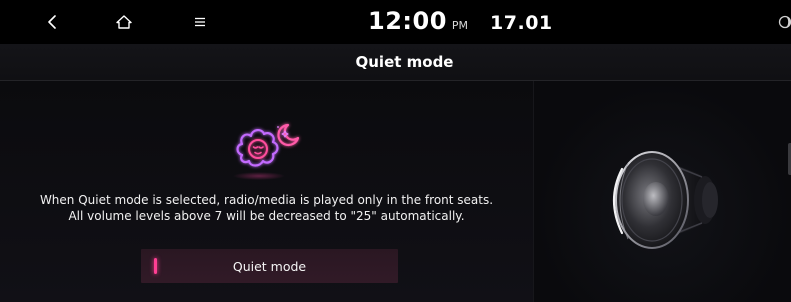 Image resolution: width=791 pixels, height=302 pixels. Describe the element at coordinates (404, 62) in the screenshot. I see `page-title: Quiet mode` at that location.